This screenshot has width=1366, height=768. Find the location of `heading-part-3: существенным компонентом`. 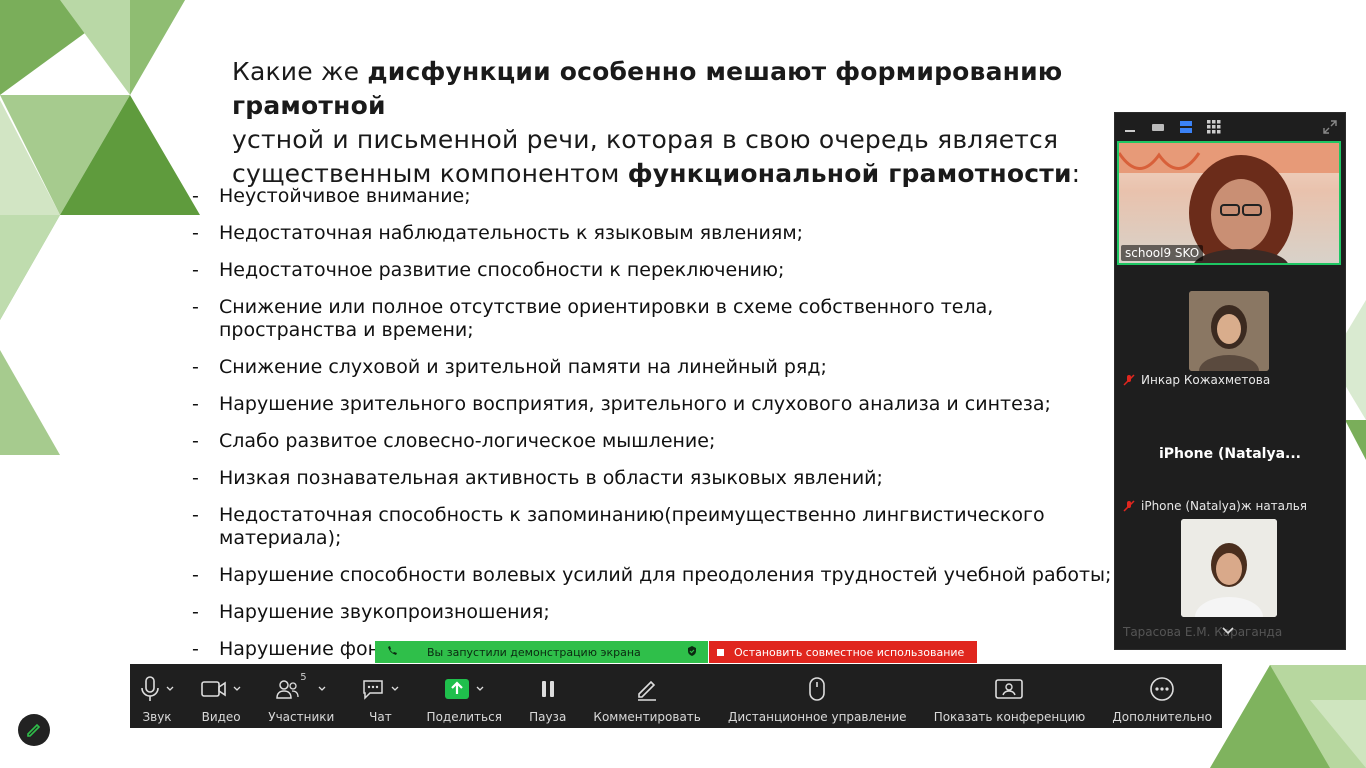

heading-part-3: существенным компонентом is located at coordinates (430, 173).